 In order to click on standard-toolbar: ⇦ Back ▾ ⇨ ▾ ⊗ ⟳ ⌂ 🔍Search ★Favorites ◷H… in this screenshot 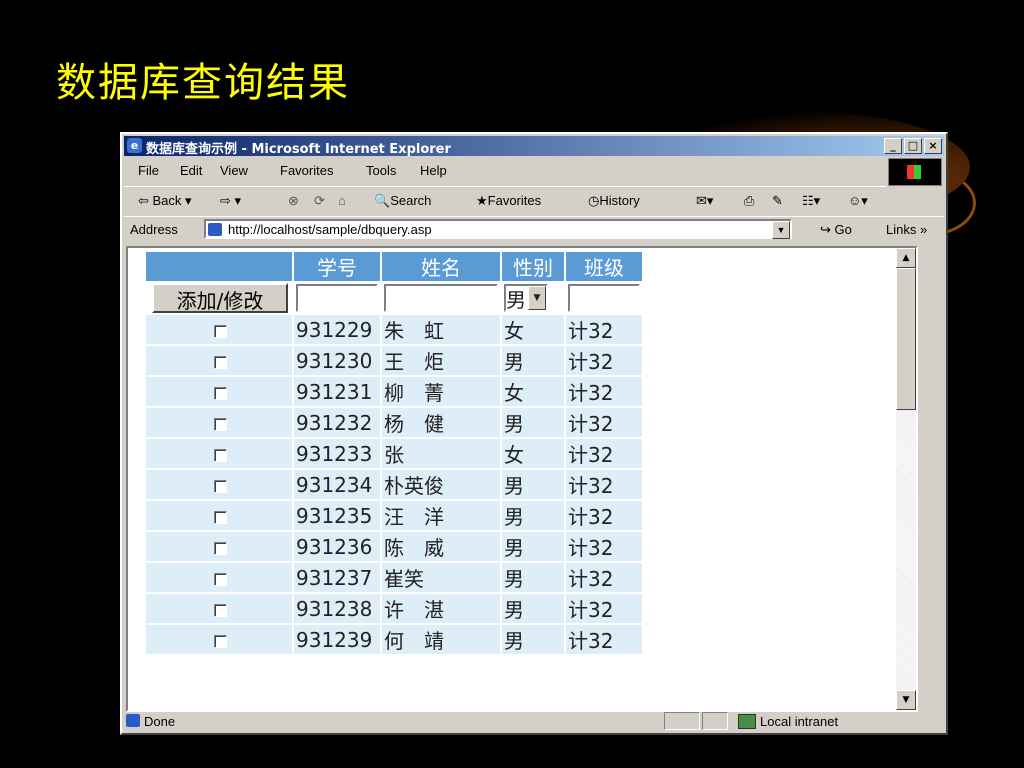, I will do `click(505, 200)`.